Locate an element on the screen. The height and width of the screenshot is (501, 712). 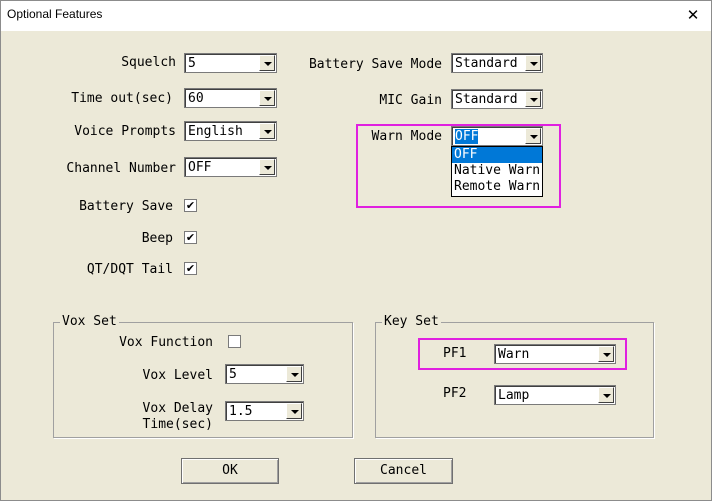
warn-option-native: Native Warn is located at coordinates (497, 171).